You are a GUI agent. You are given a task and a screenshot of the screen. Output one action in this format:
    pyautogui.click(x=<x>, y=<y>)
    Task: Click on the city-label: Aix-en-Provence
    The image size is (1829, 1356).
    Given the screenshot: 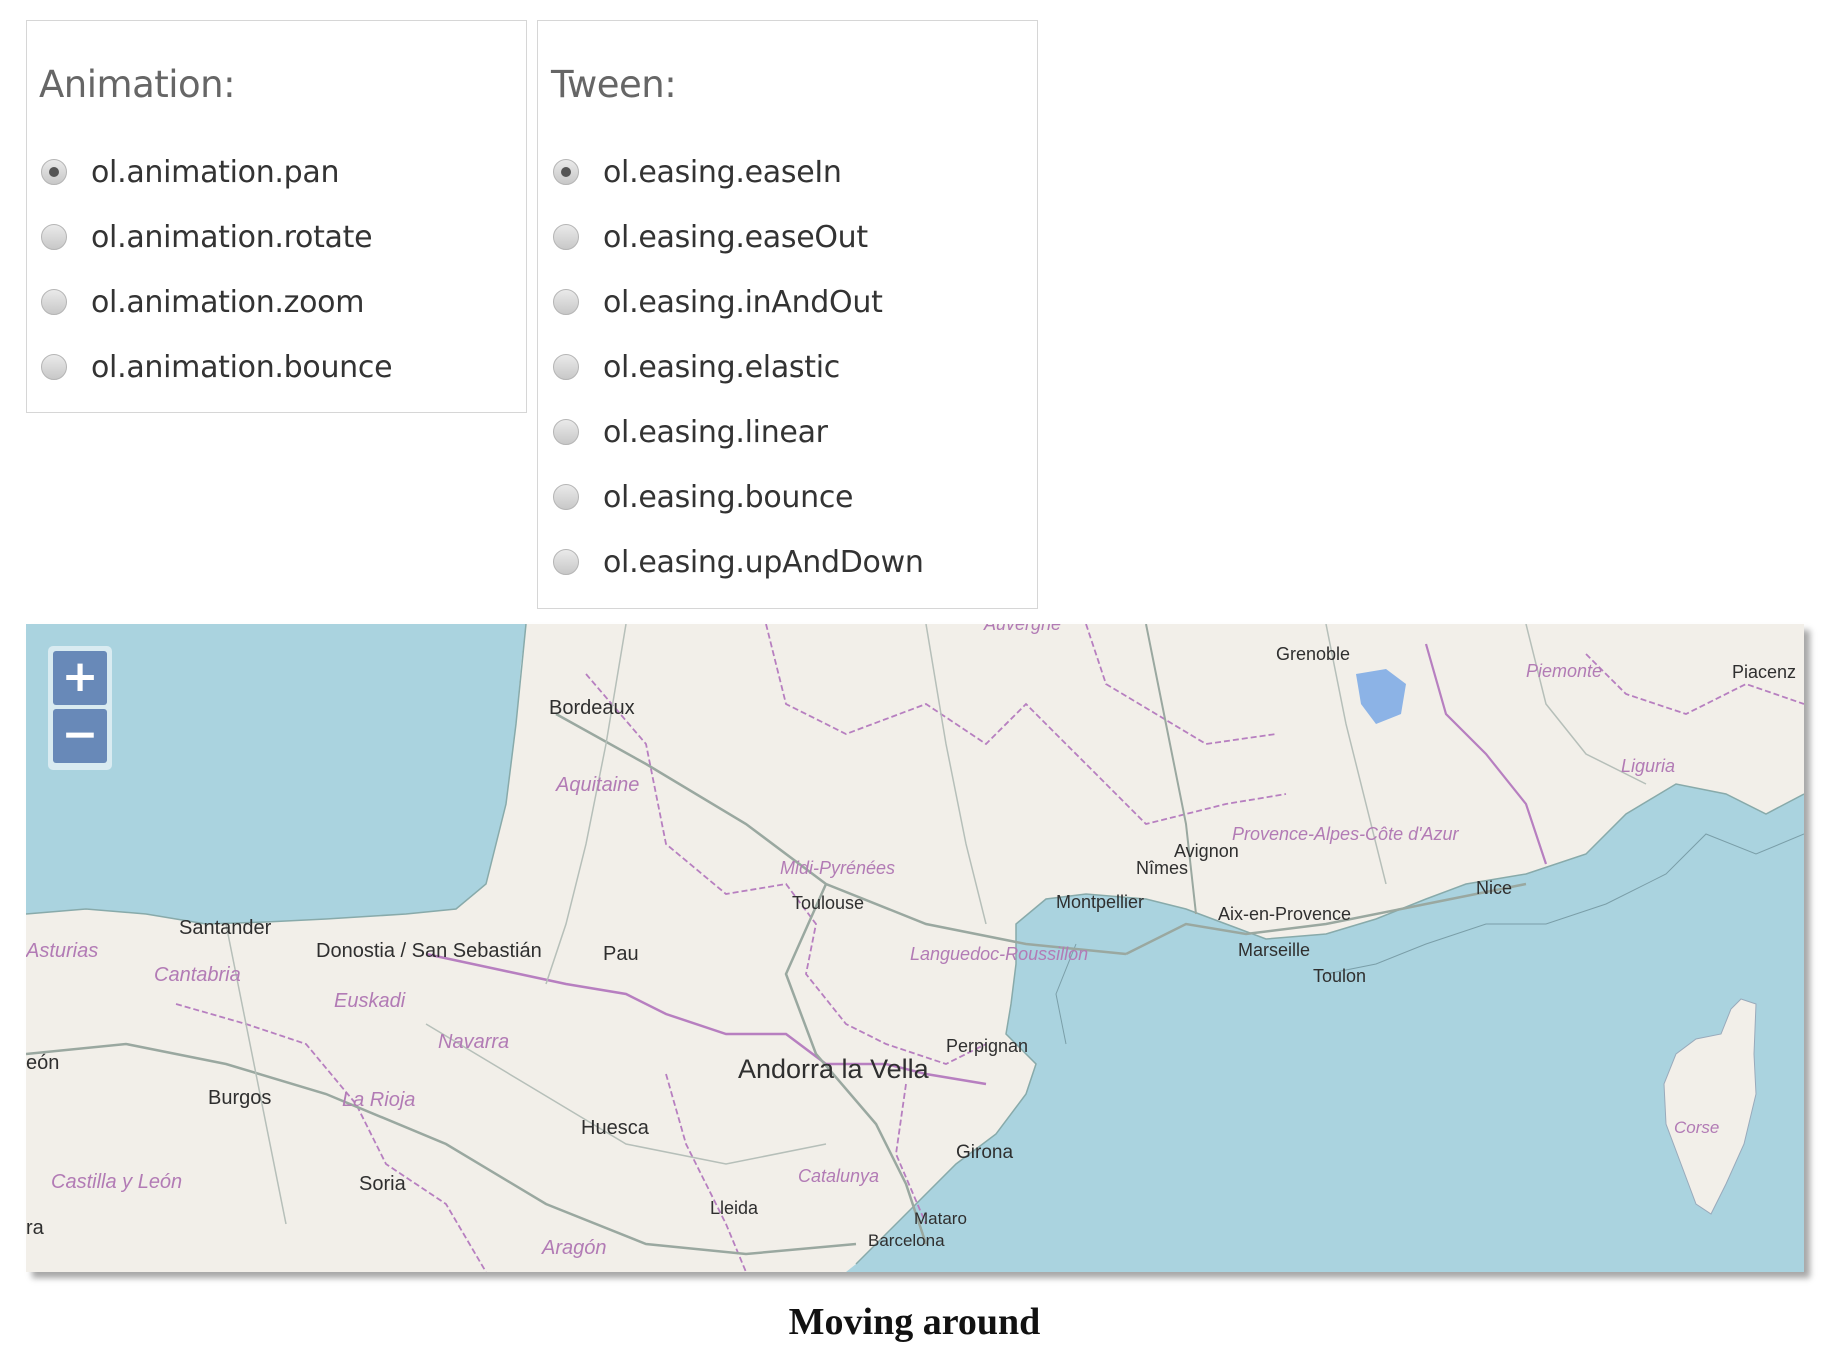 What is the action you would take?
    pyautogui.click(x=1284, y=914)
    